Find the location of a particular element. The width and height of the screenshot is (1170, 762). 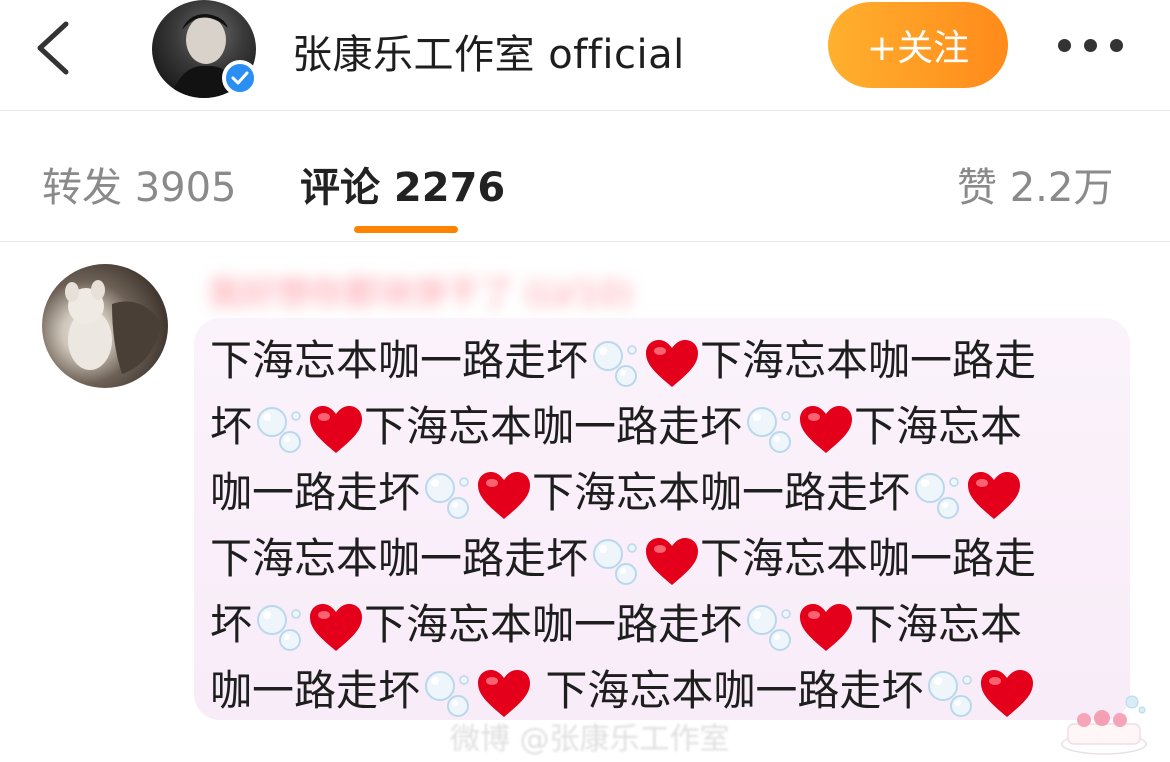

header-divider is located at coordinates (585, 110).